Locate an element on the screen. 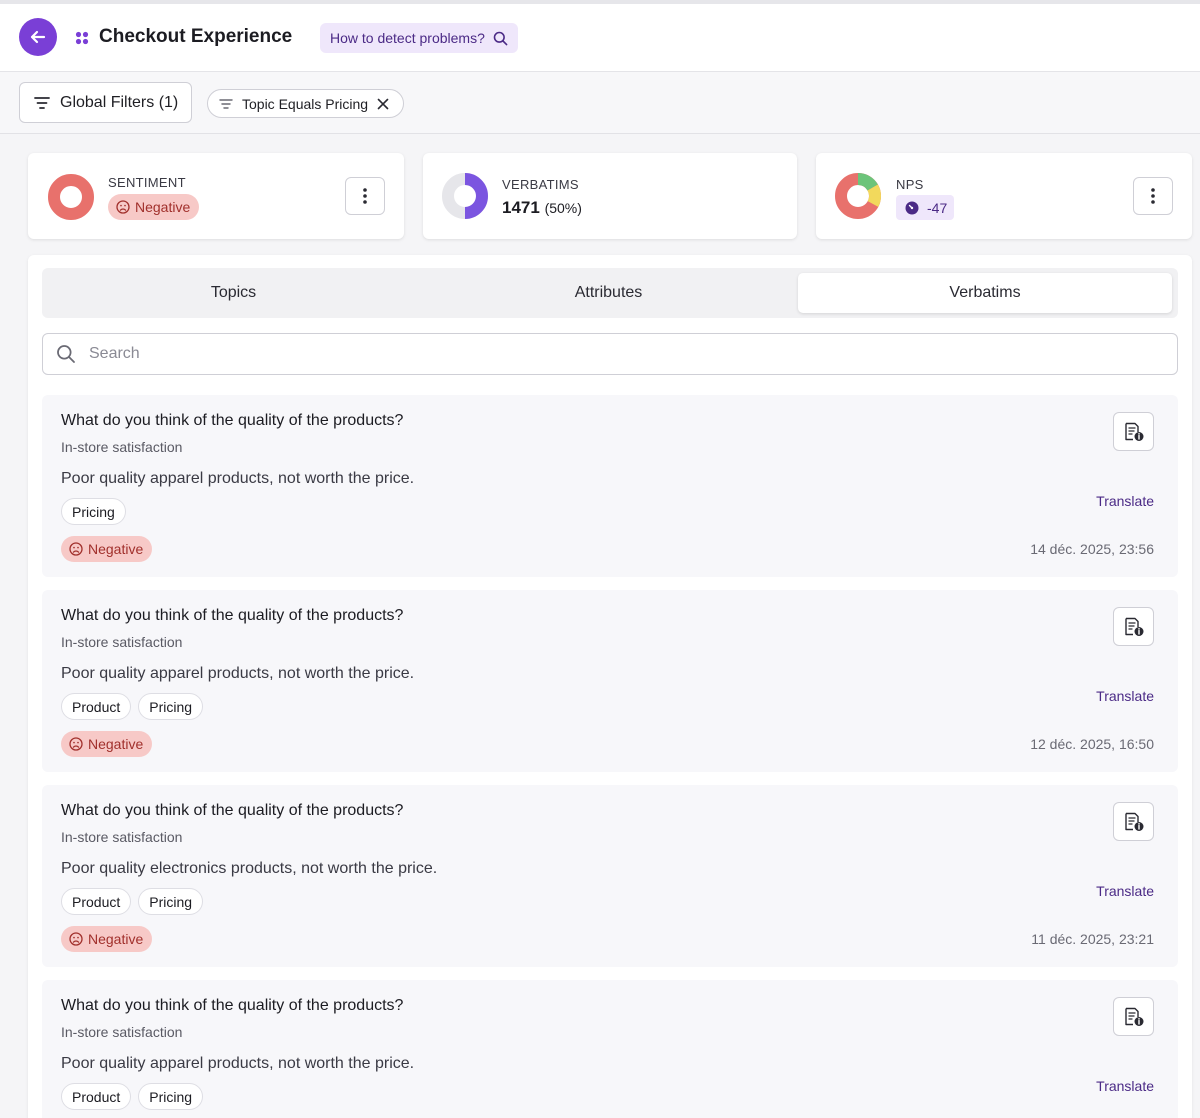 This screenshot has height=1118, width=1200. nps-badge: -47 is located at coordinates (925, 207).